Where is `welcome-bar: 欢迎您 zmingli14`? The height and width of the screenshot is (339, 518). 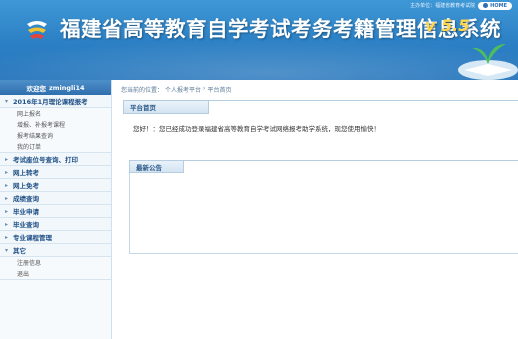
welcome-bar: 欢迎您 zmingli14 is located at coordinates (55, 87).